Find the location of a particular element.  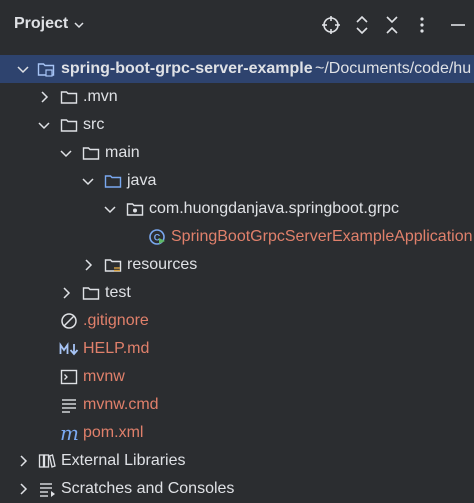

package-icon is located at coordinates (135, 209).